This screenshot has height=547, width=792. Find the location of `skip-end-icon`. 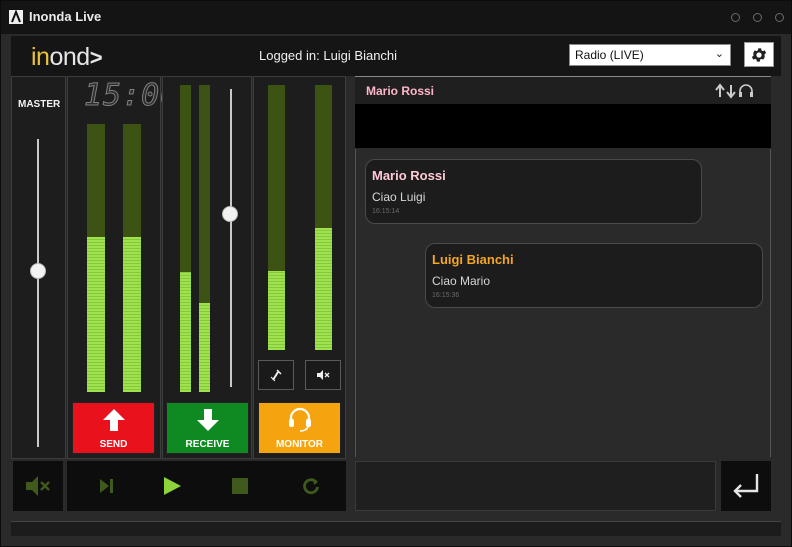

skip-end-icon is located at coordinates (106, 486).